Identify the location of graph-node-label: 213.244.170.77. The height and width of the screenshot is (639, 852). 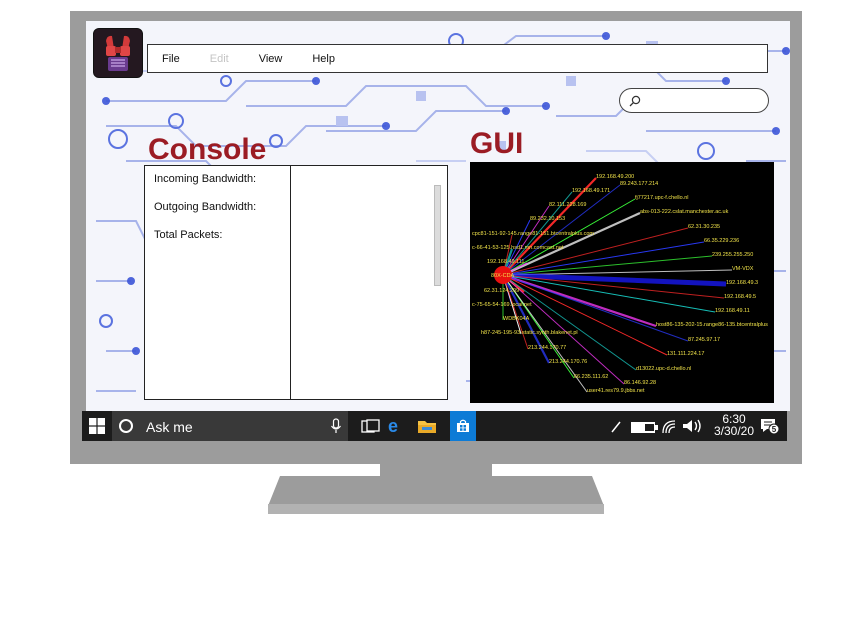
(547, 348).